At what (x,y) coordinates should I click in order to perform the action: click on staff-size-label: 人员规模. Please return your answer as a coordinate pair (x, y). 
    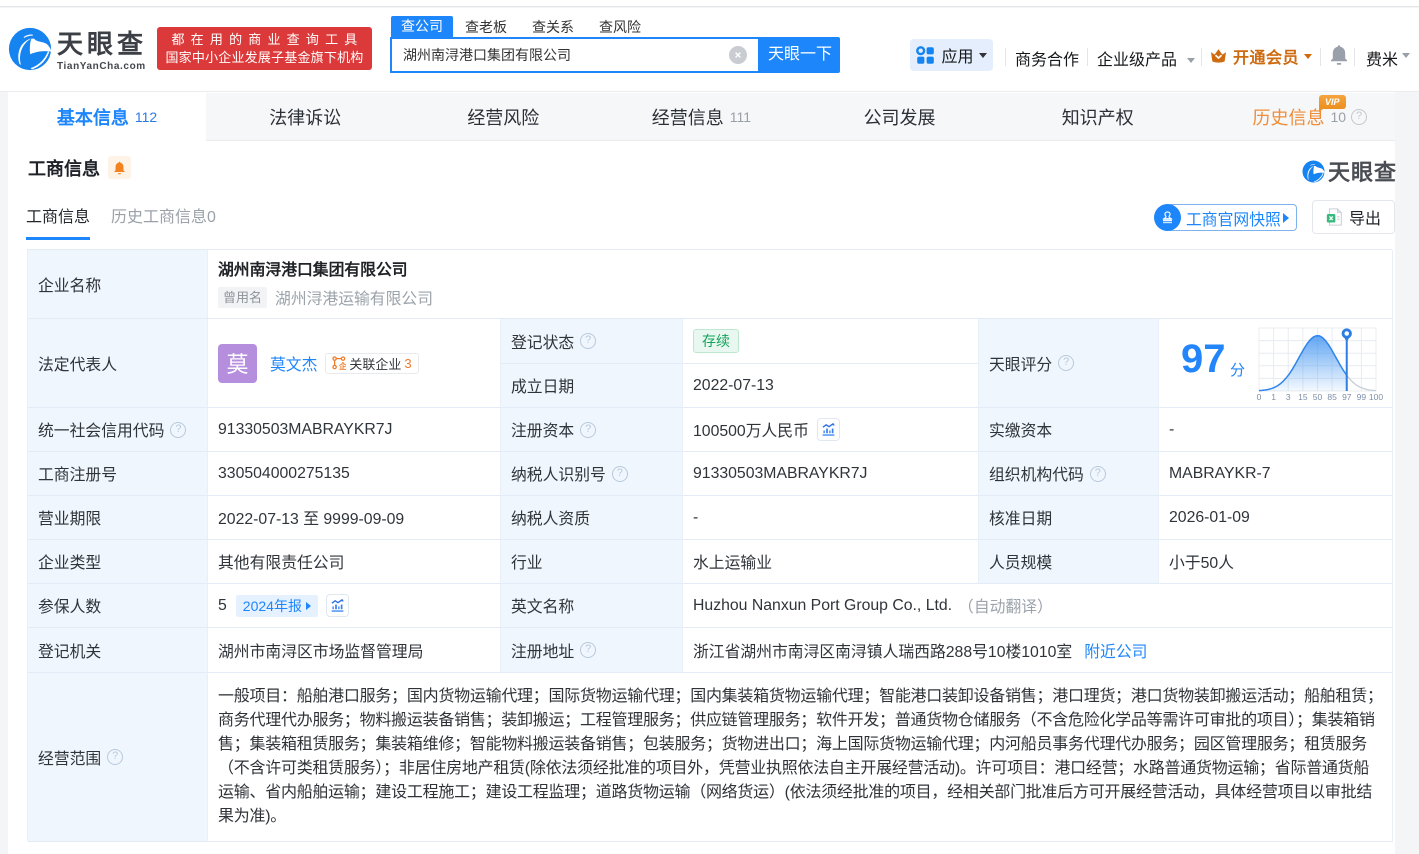
    Looking at the image, I should click on (1069, 562).